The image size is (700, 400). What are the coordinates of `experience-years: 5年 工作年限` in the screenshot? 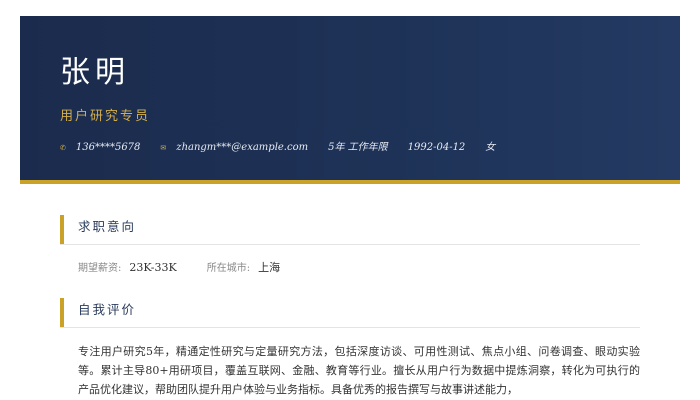 It's located at (358, 147).